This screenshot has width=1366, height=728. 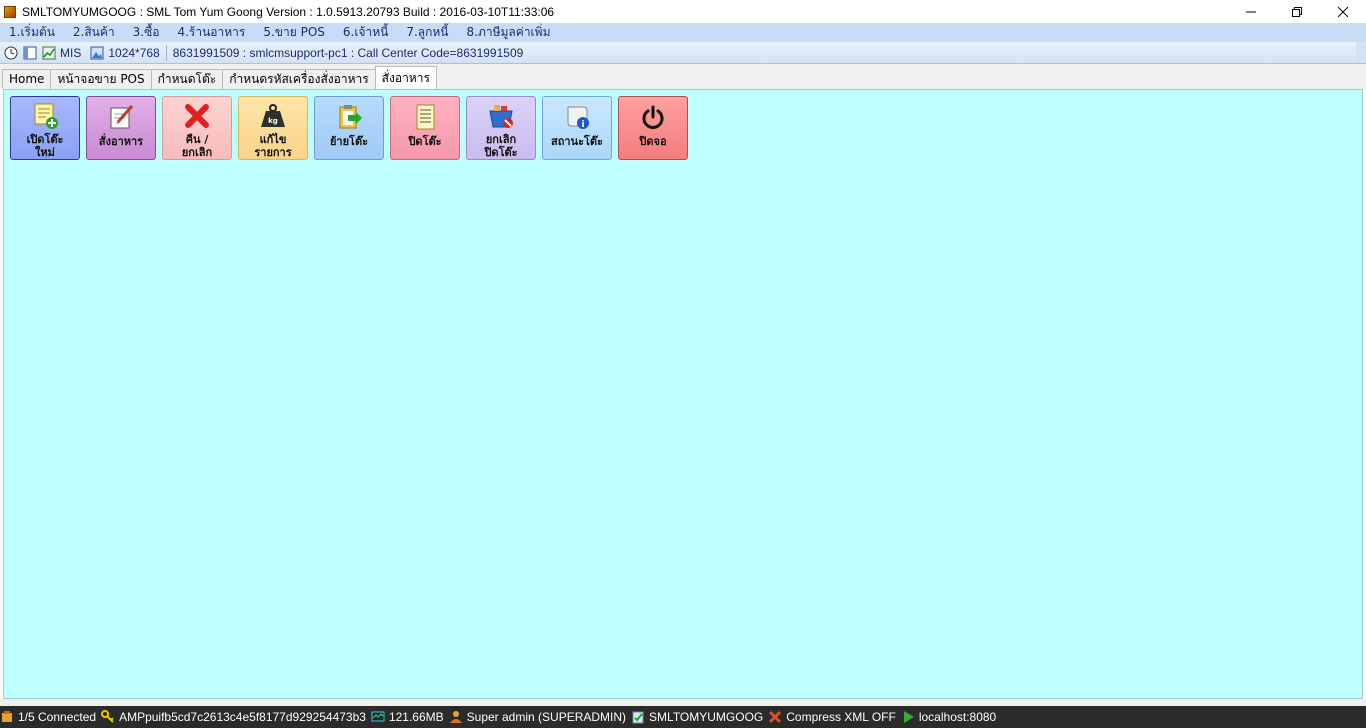 I want to click on compress-text: Compress XML OFF, so click(x=841, y=717).